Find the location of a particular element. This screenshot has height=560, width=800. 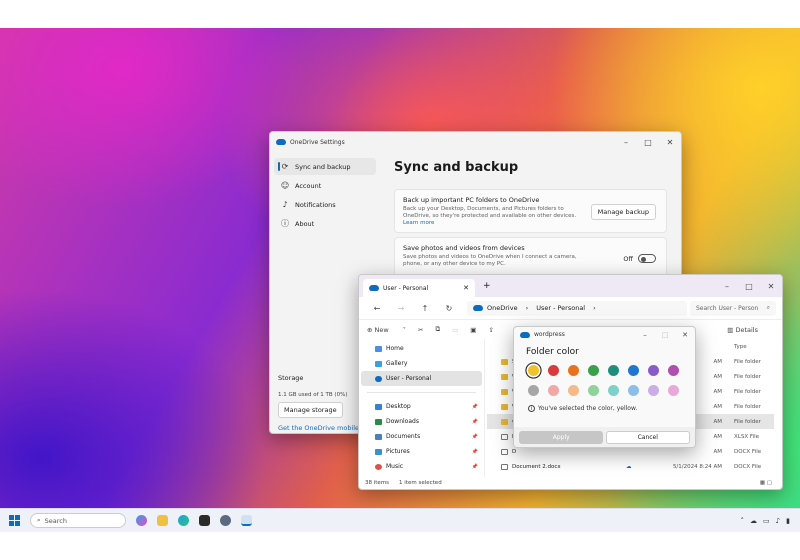

breadcrumb: OneDrive › User - Personal › is located at coordinates (577, 308).